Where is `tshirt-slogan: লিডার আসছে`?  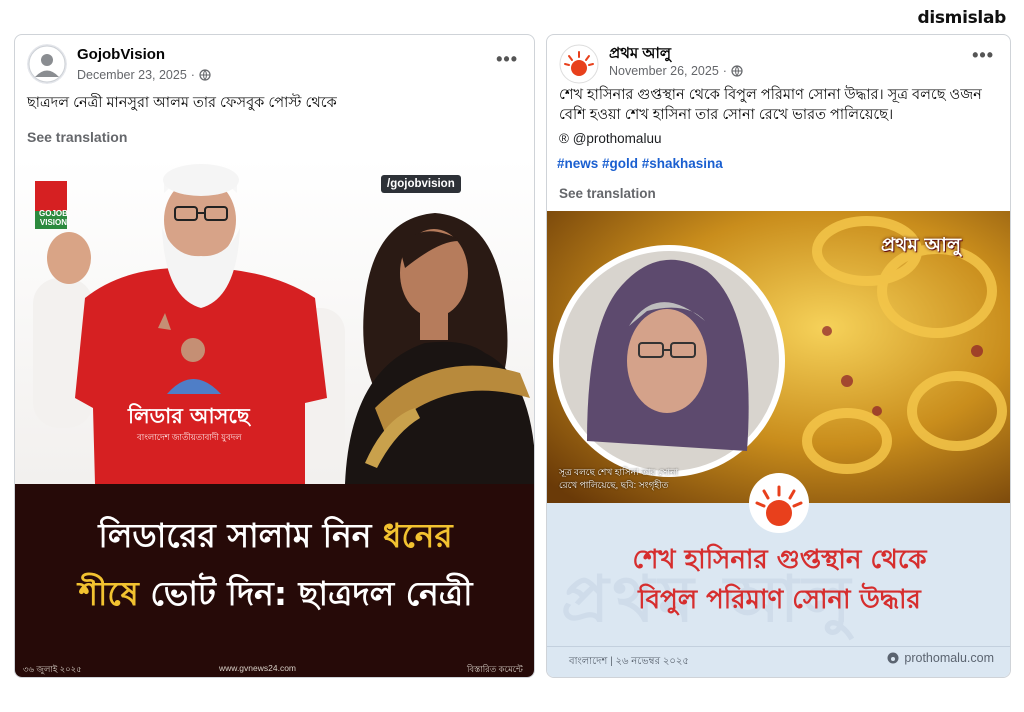 tshirt-slogan: লিডার আসছে is located at coordinates (189, 416).